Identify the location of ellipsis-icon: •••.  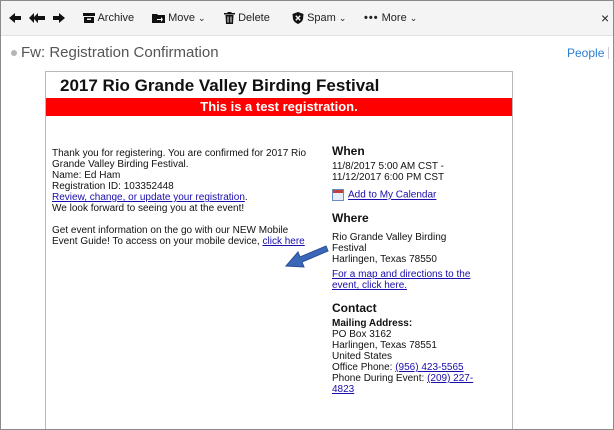
(371, 18).